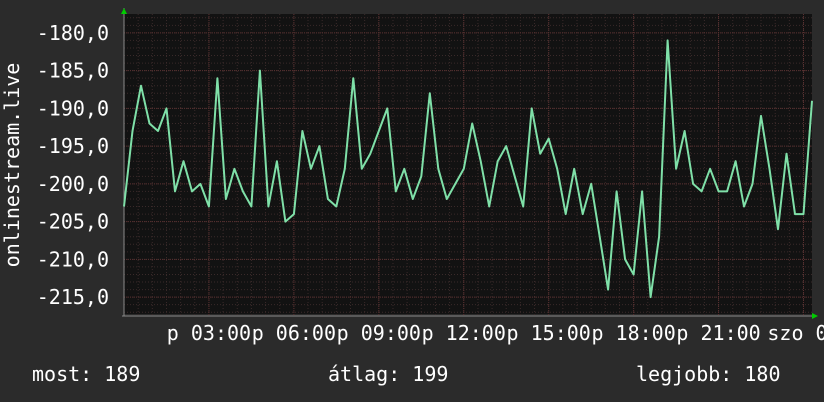 The width and height of the screenshot is (824, 402). Describe the element at coordinates (815, 316) in the screenshot. I see `x-axis-arrow` at that location.